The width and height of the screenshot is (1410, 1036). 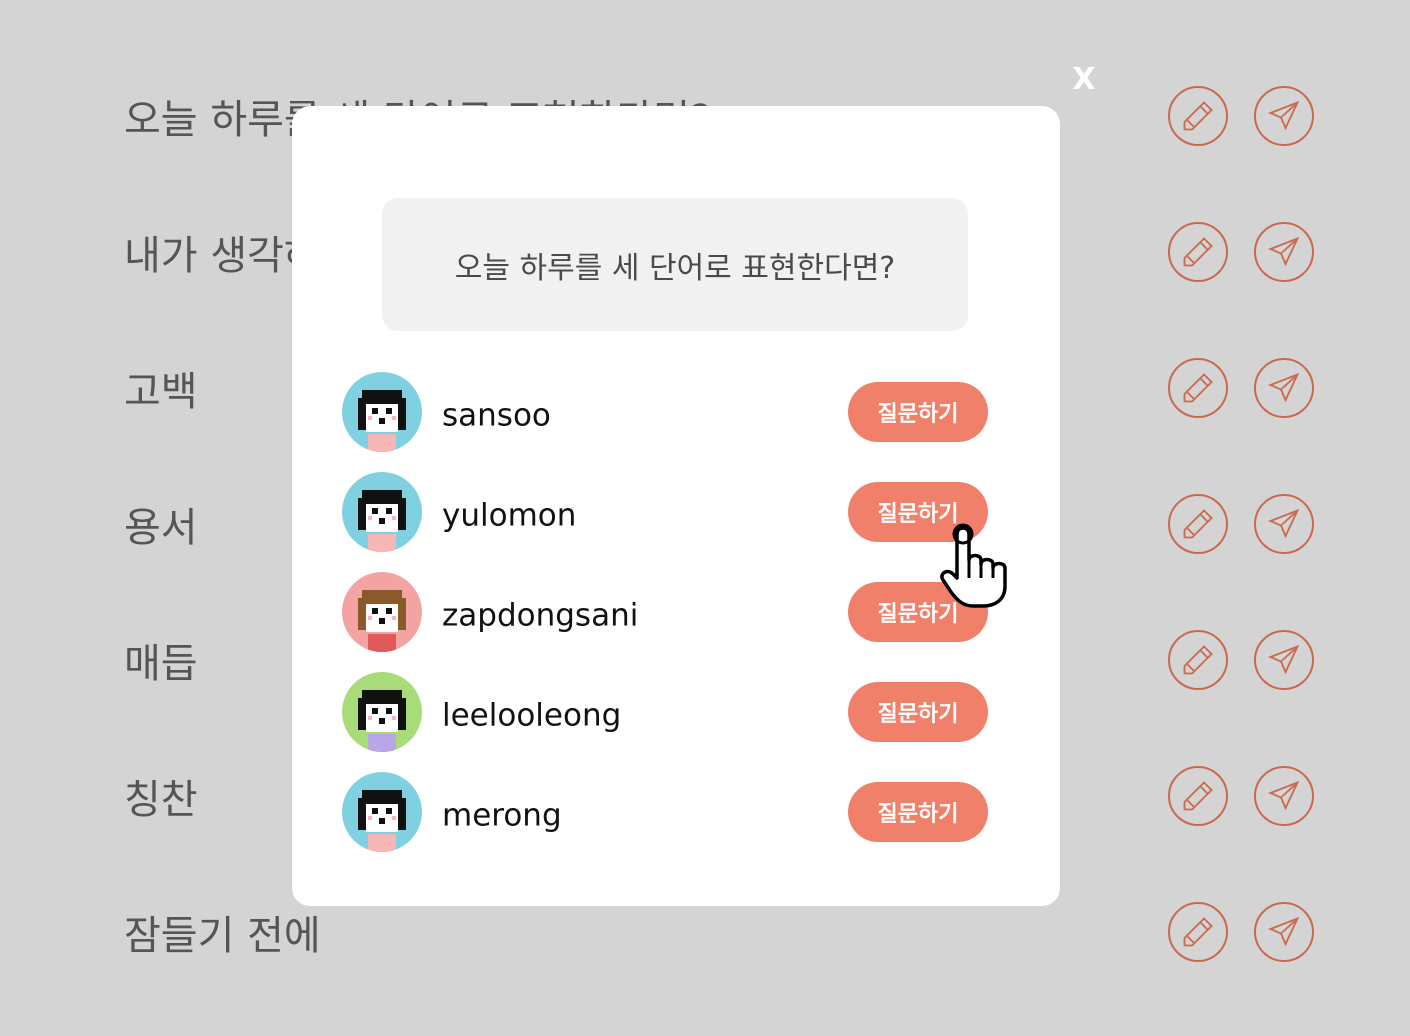 What do you see at coordinates (665, 512) in the screenshot?
I see `user-row: yulomon 질문하기` at bounding box center [665, 512].